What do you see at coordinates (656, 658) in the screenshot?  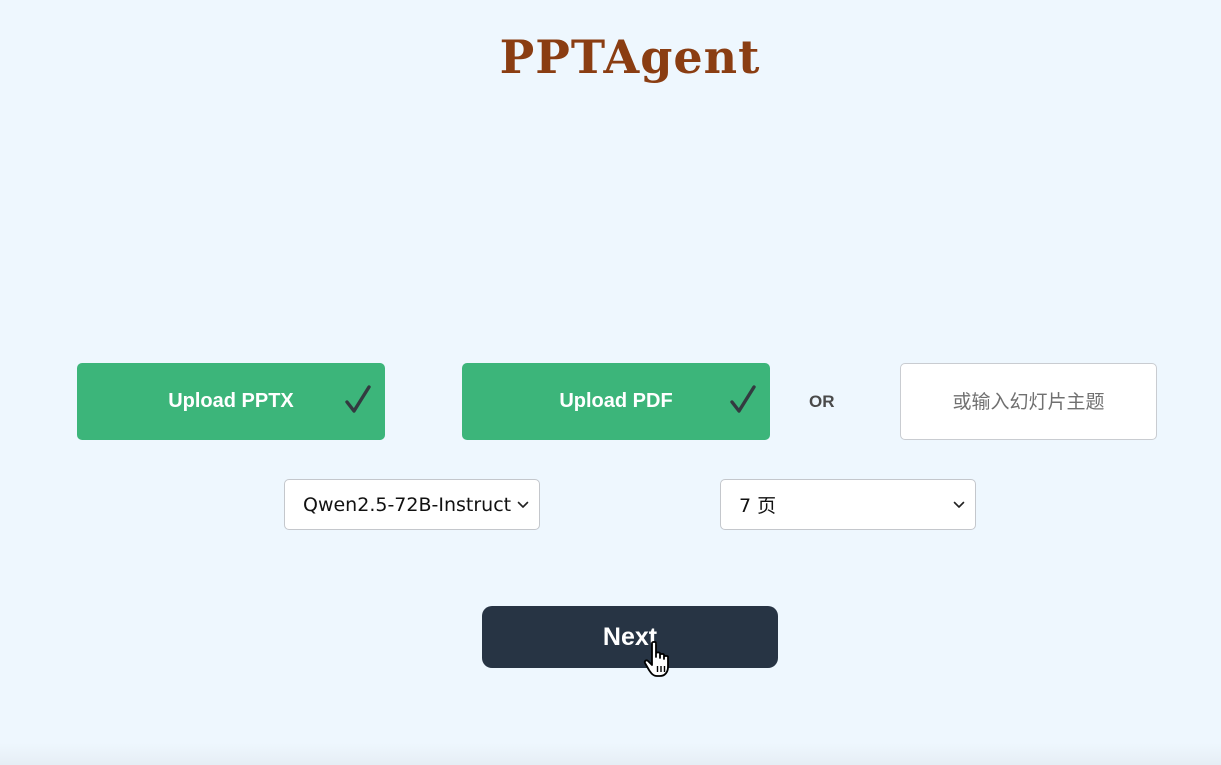 I see `hand-pointer-icon` at bounding box center [656, 658].